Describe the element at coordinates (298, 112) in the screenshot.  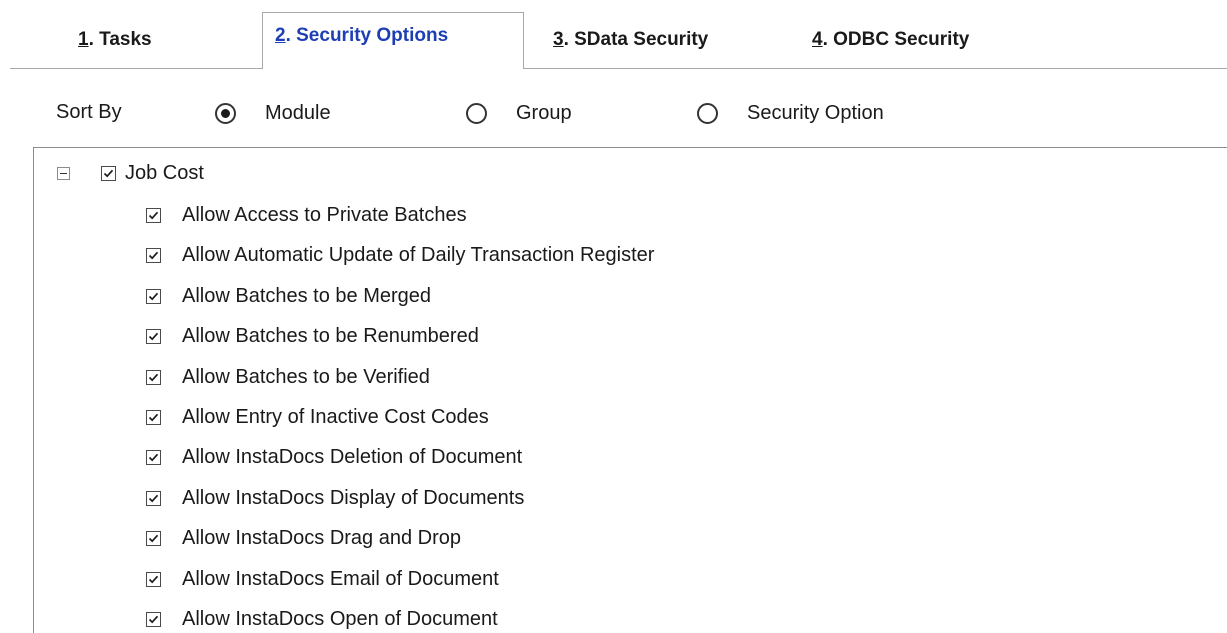
I see `radio-module-label: Module` at that location.